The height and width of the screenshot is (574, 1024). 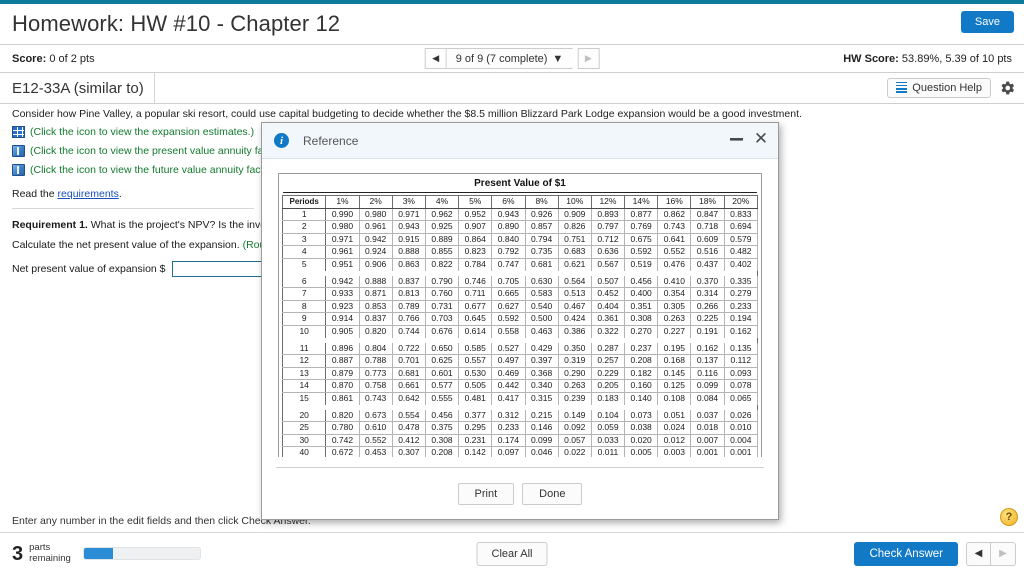 I want to click on pv-value-cell: 0.397, so click(x=541, y=361).